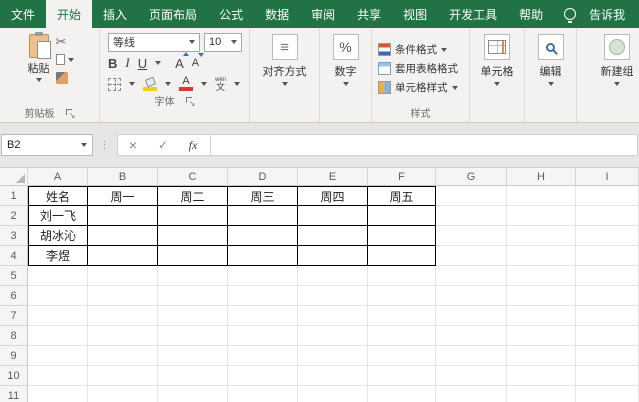 This screenshot has height=402, width=639. Describe the element at coordinates (123, 236) in the screenshot. I see `cell-B3` at that location.